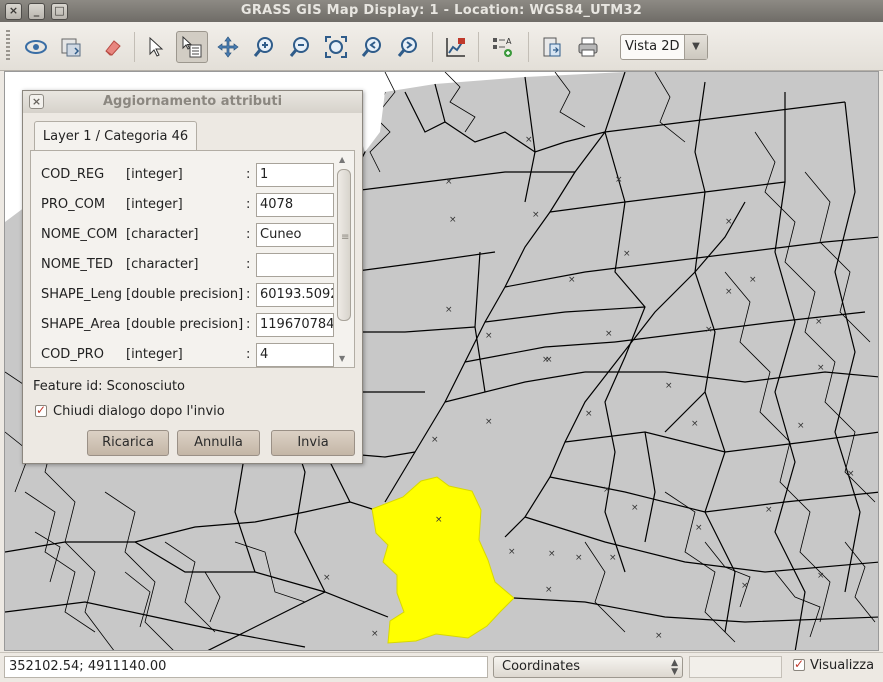 The height and width of the screenshot is (682, 883). I want to click on dialog-titlebar: × Aggiornamento attributi, so click(192, 102).